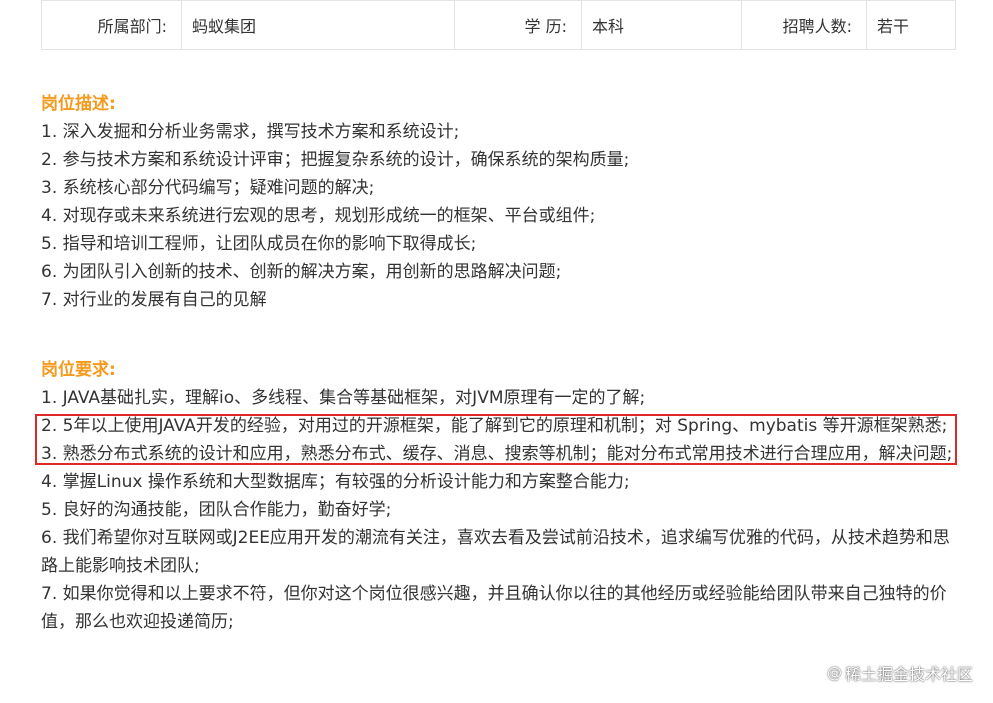  Describe the element at coordinates (250, 132) in the screenshot. I see `description-item: 1. 深入发掘和分析业务需求，撰写技术方案和系统设计;` at that location.